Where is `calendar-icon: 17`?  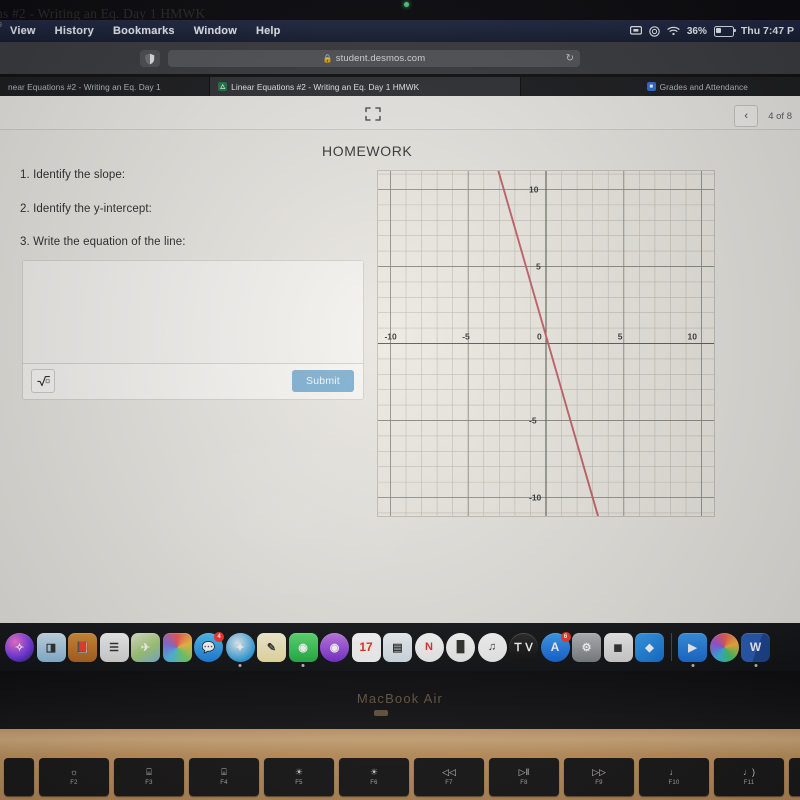
calendar-icon: 17 is located at coordinates (366, 647).